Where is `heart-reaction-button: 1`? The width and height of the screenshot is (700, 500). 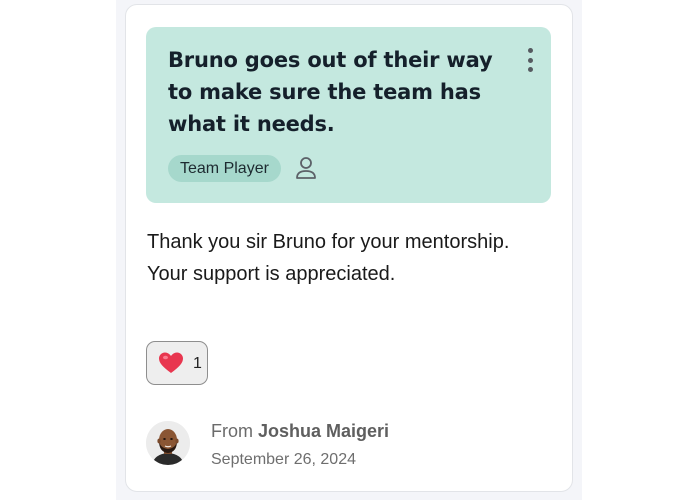
heart-reaction-button: 1 is located at coordinates (177, 363).